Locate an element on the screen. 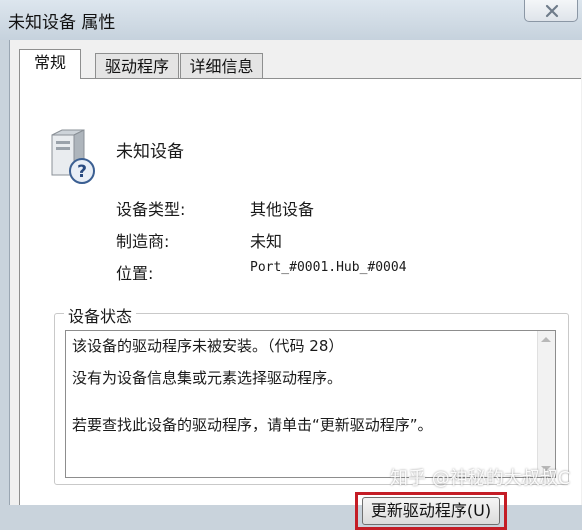 This screenshot has width=582, height=530. title-bar: 未知设备 属性 is located at coordinates (291, 20).